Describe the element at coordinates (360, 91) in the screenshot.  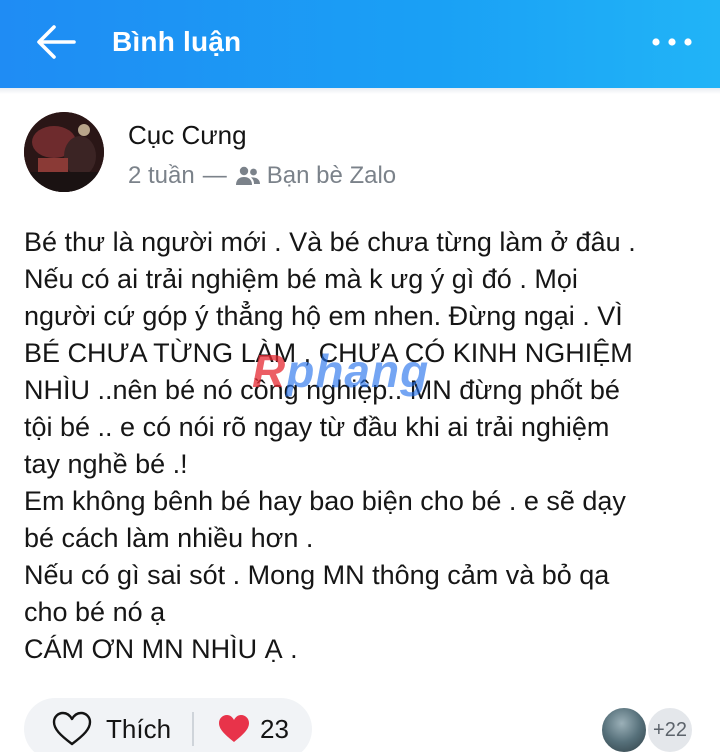
I see `header-shadow` at that location.